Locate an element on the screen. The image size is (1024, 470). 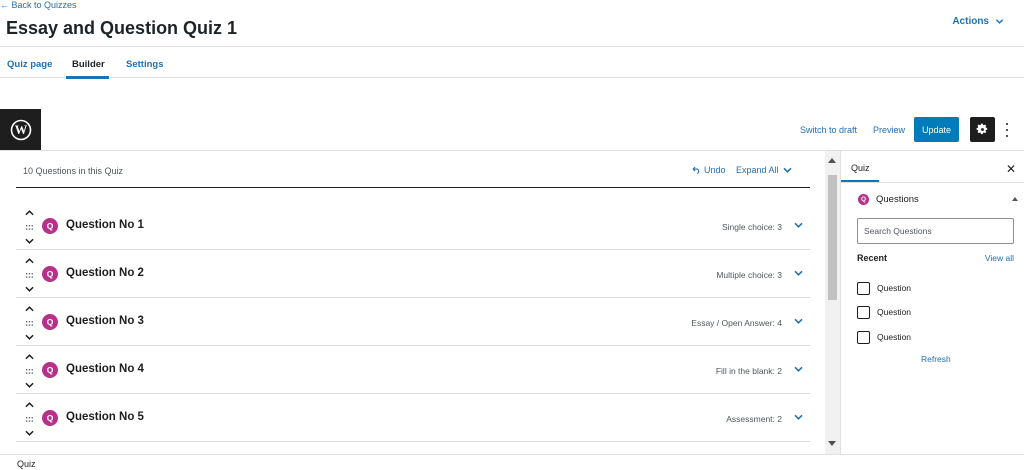
actions-label: Actions is located at coordinates (970, 21).